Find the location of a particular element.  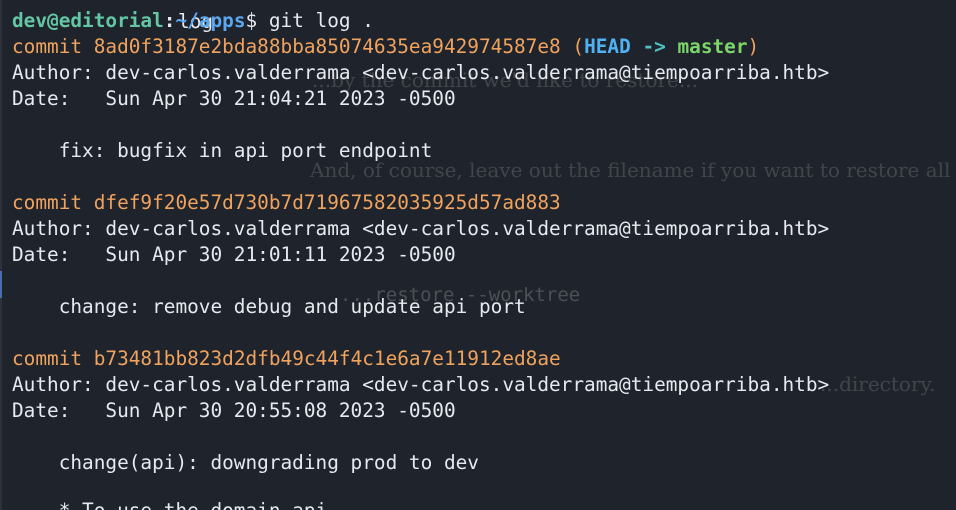

head-ref: HEAD is located at coordinates (607, 46).